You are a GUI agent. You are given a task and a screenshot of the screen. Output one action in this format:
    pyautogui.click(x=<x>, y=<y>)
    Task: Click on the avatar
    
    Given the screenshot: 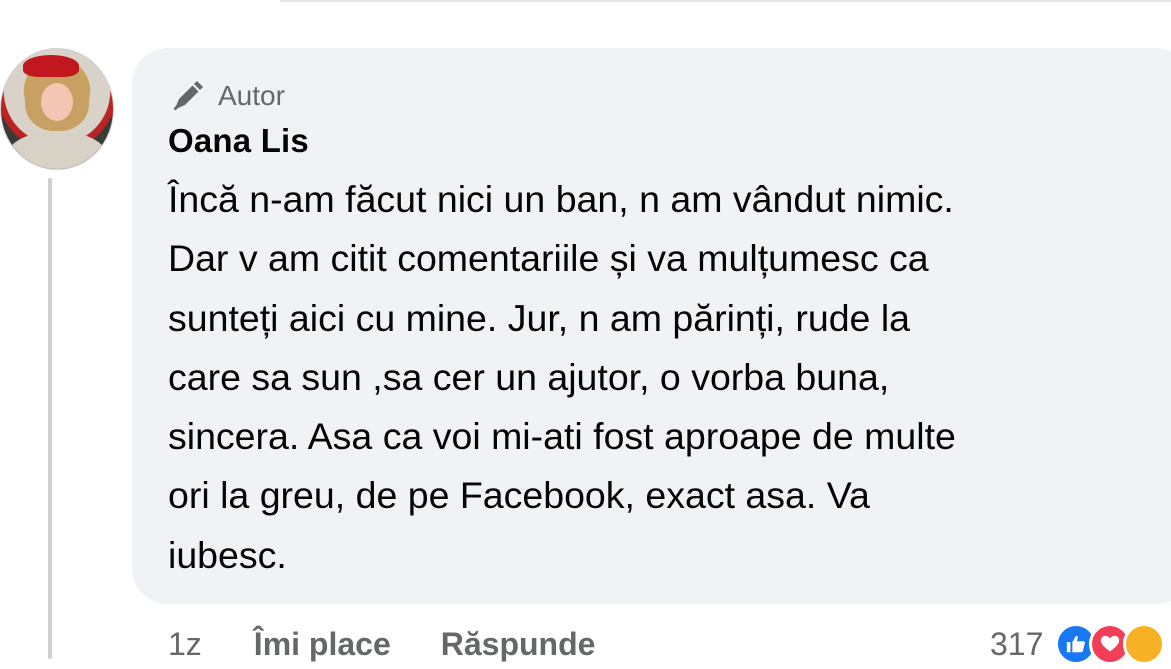 What is the action you would take?
    pyautogui.click(x=57, y=109)
    